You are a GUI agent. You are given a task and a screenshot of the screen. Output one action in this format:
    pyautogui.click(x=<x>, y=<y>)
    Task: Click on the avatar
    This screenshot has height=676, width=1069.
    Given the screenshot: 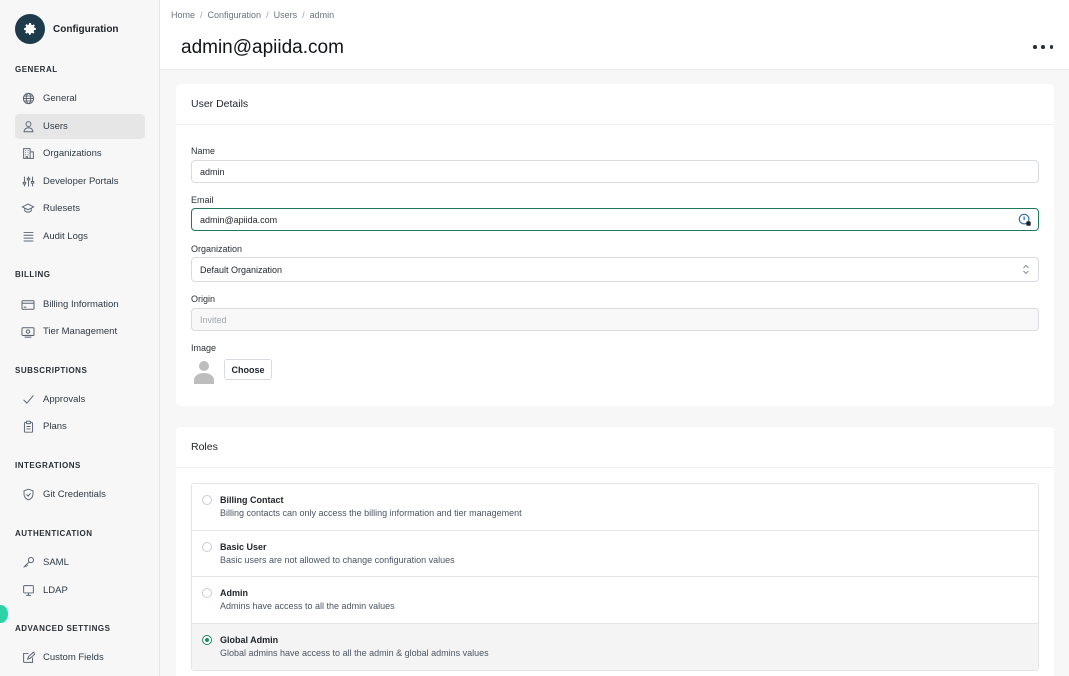 What is the action you would take?
    pyautogui.click(x=204, y=372)
    